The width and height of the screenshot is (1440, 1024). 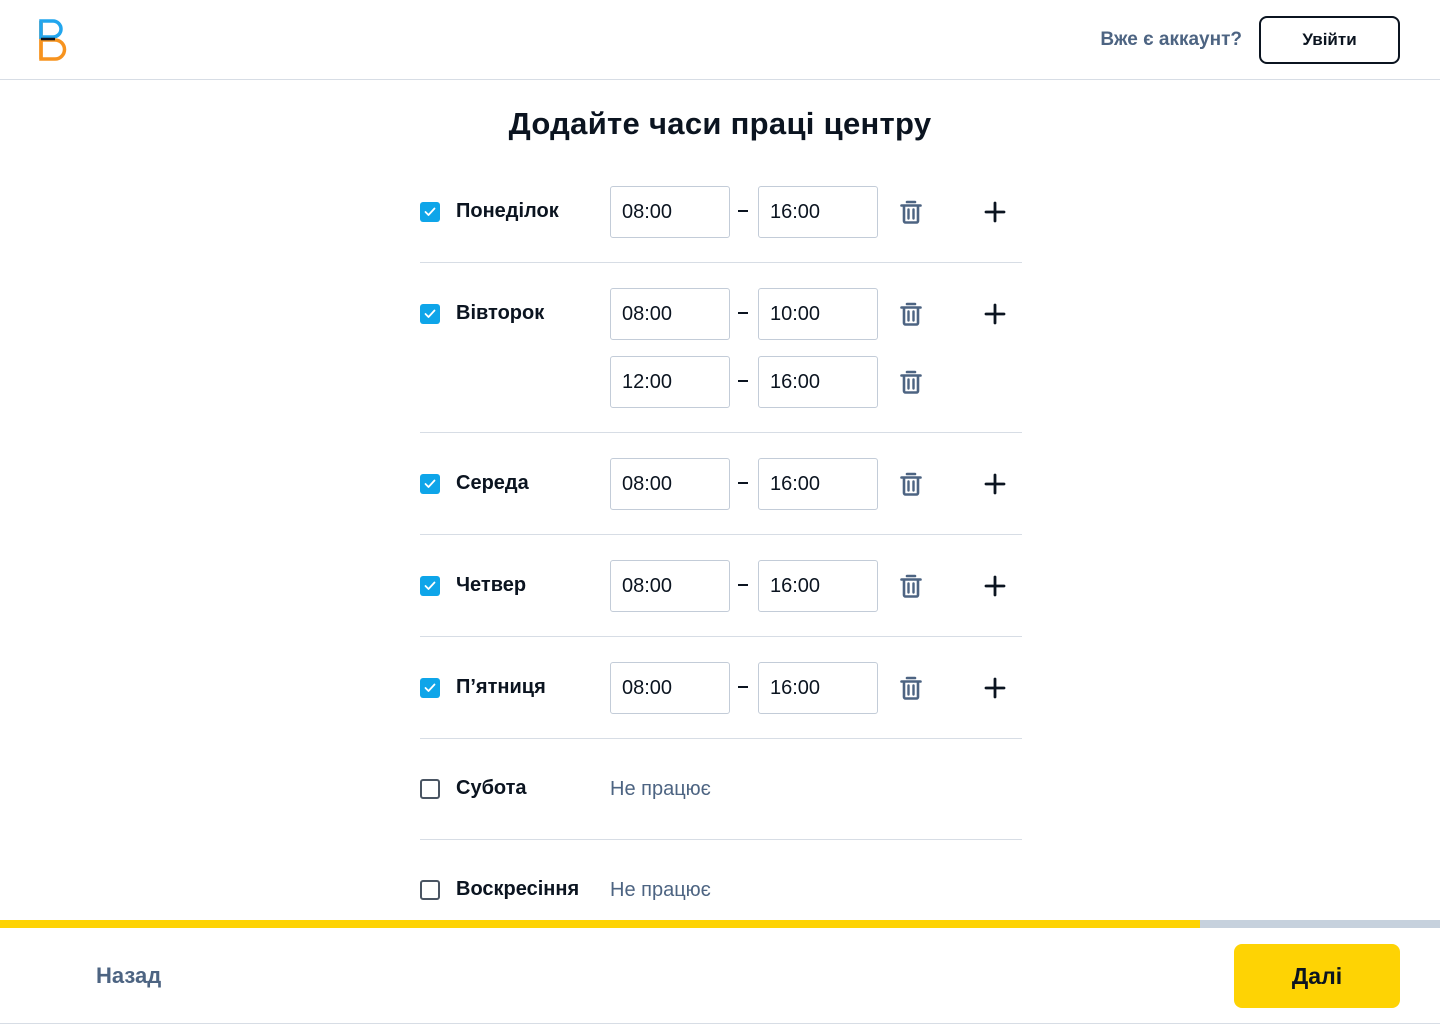 What do you see at coordinates (720, 976) in the screenshot?
I see `bottom-navigation: Назад Далі` at bounding box center [720, 976].